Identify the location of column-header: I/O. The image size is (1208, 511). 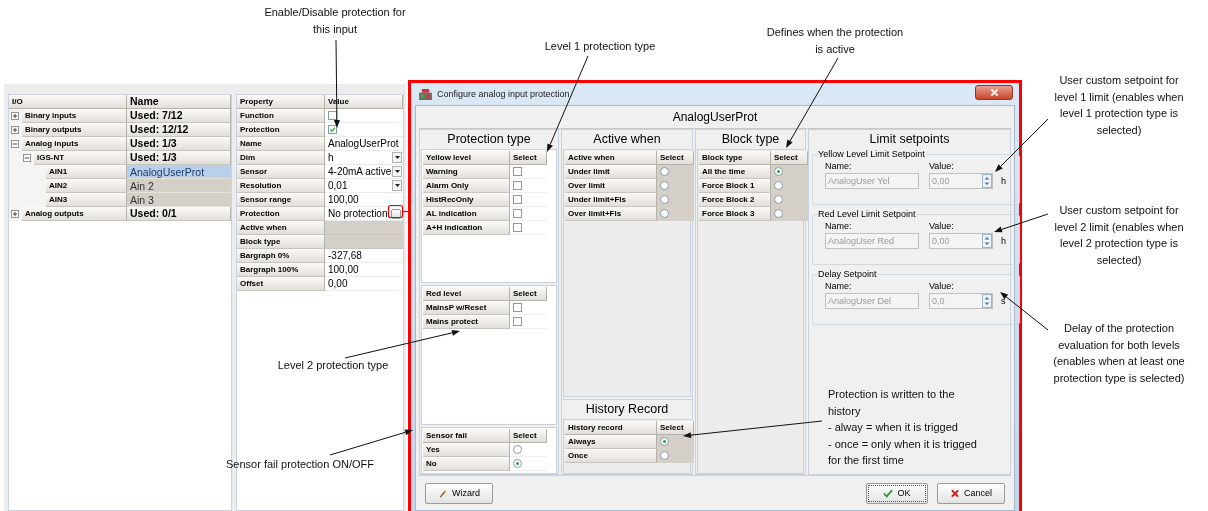
(68, 102).